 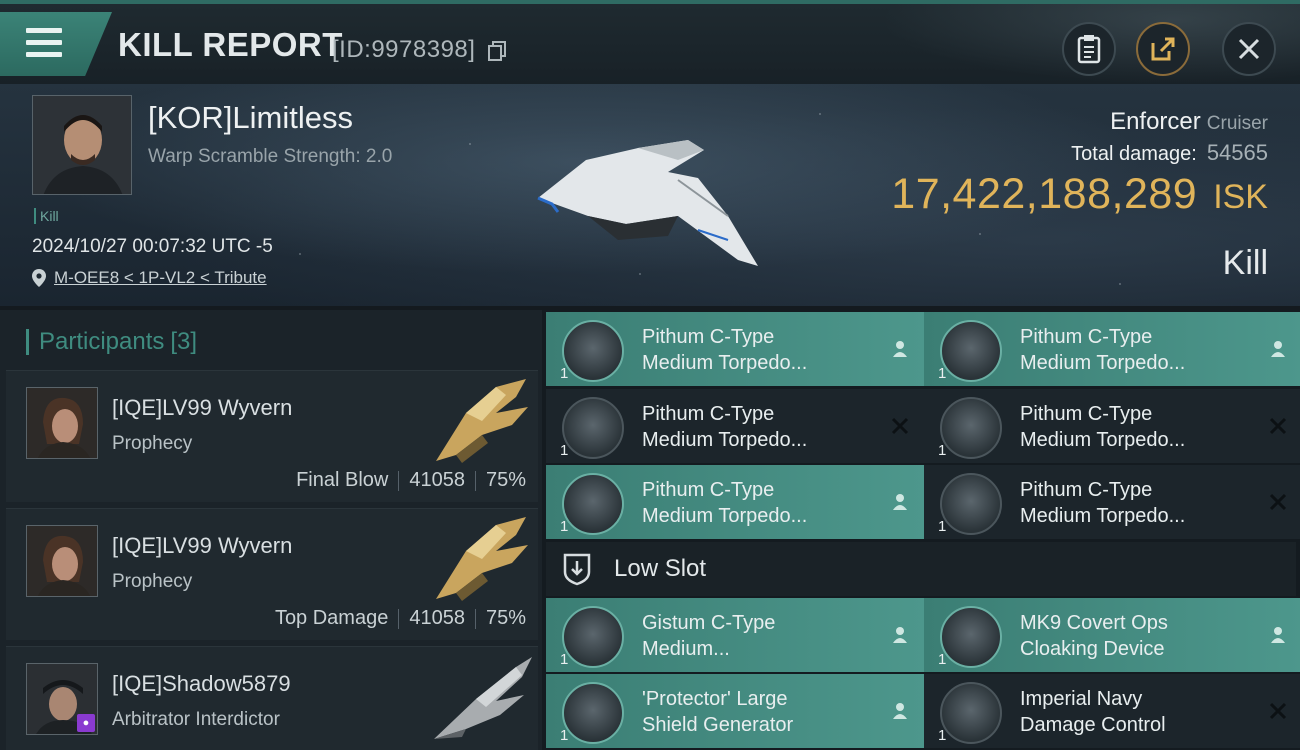 I want to click on low-slot-shield-icon, so click(x=577, y=569).